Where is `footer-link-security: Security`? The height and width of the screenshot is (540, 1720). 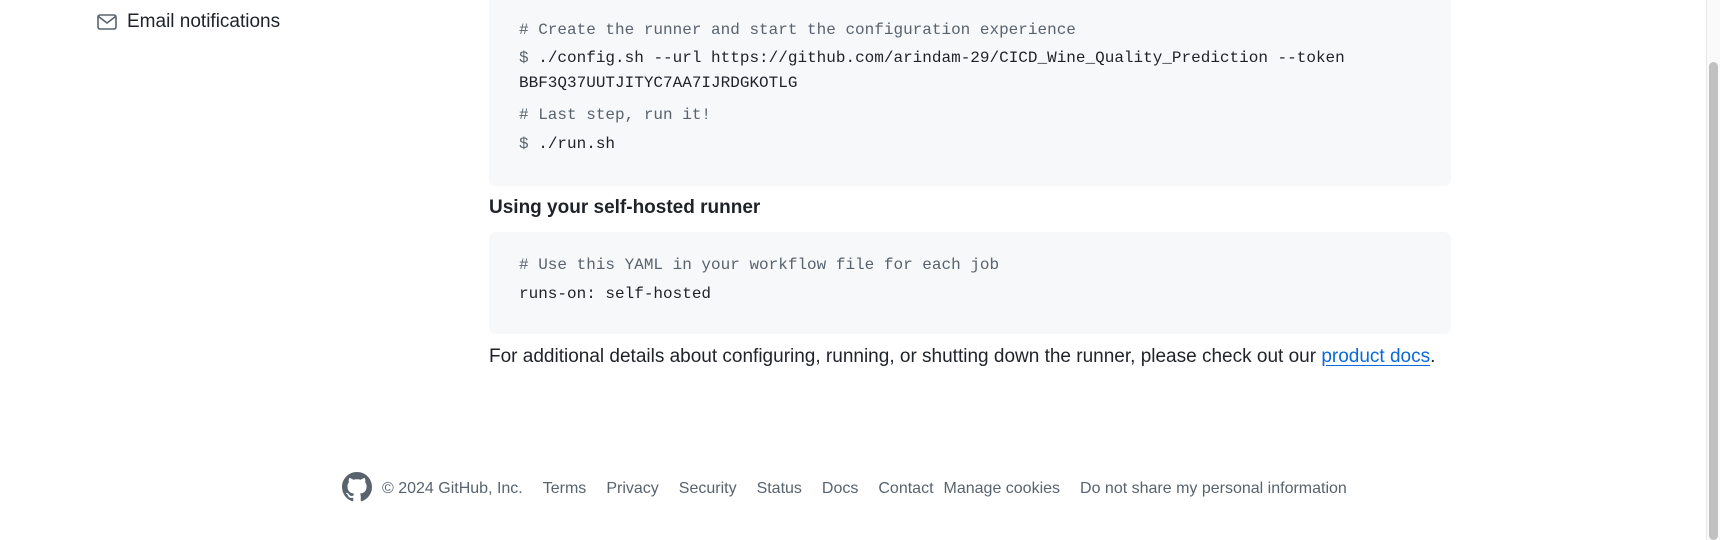 footer-link-security: Security is located at coordinates (708, 489).